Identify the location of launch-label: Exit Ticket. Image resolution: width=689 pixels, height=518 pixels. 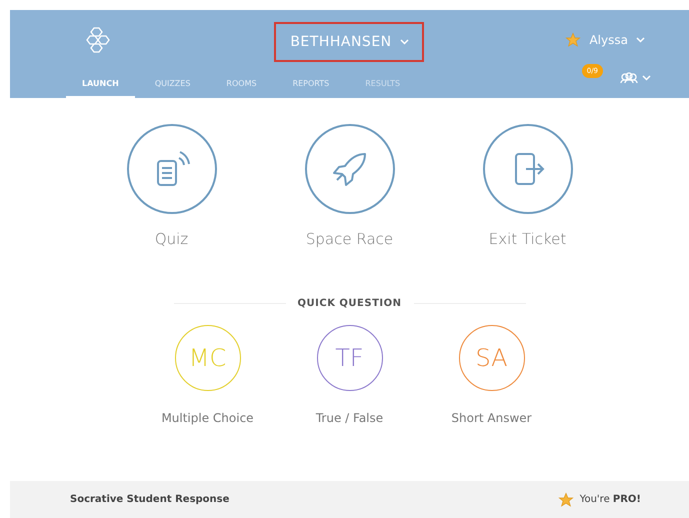
(527, 239).